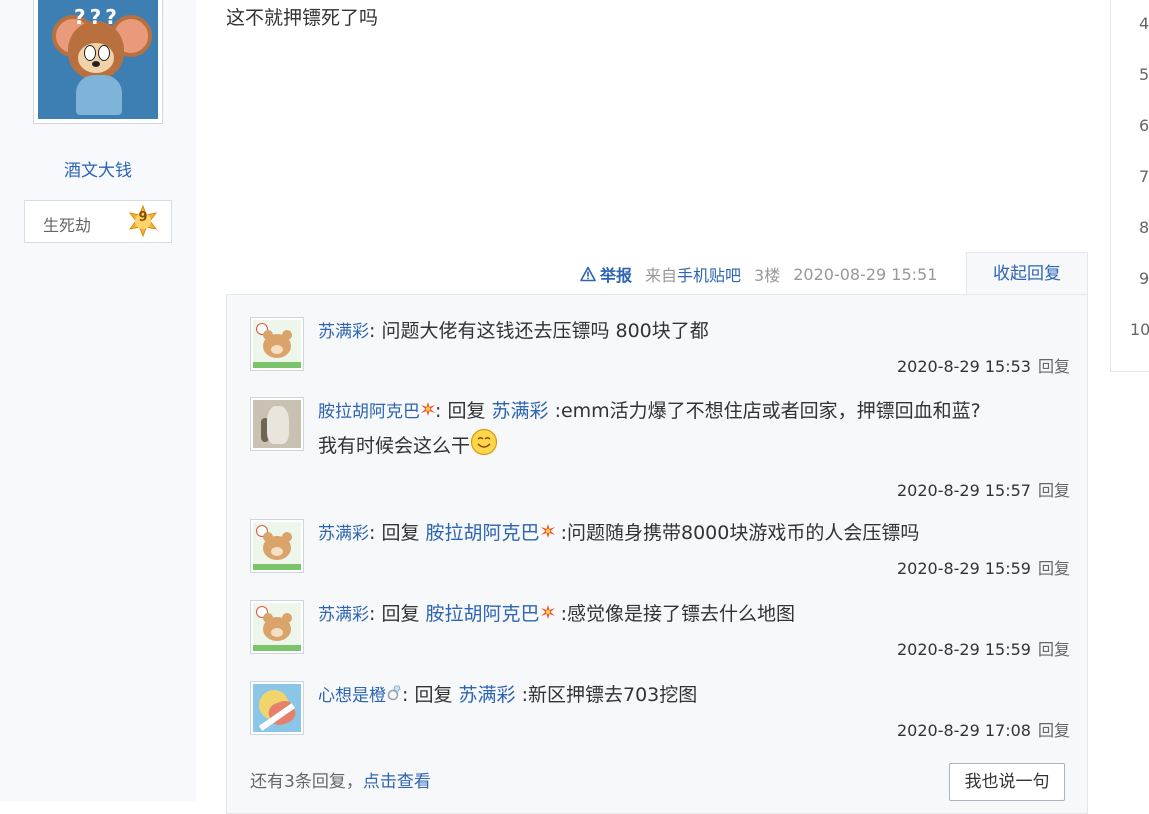  I want to click on reply-text: :问题随身携带8000块游戏币的人会压镖吗, so click(740, 533).